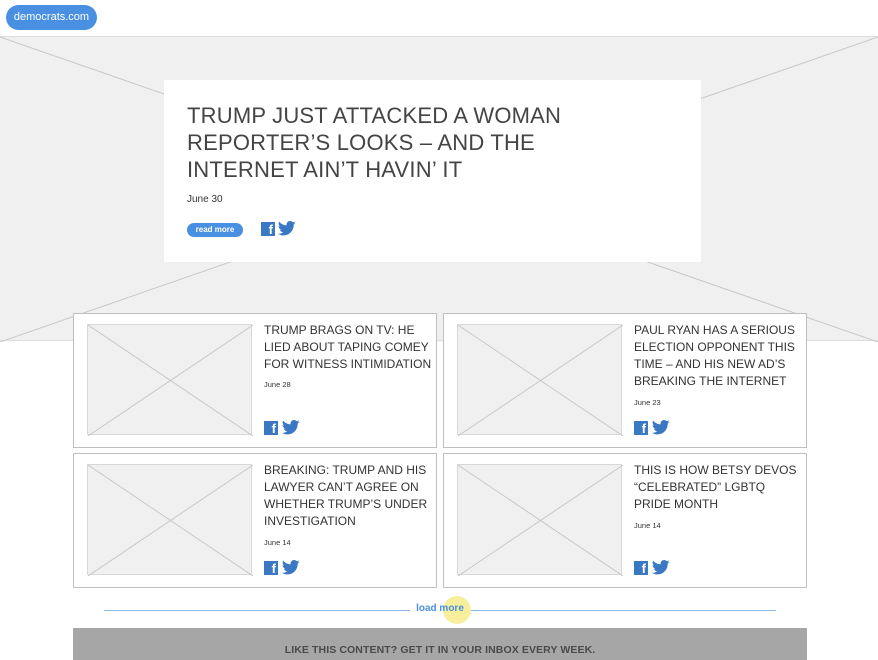 The image size is (878, 660). I want to click on divider-line-right, so click(623, 610).